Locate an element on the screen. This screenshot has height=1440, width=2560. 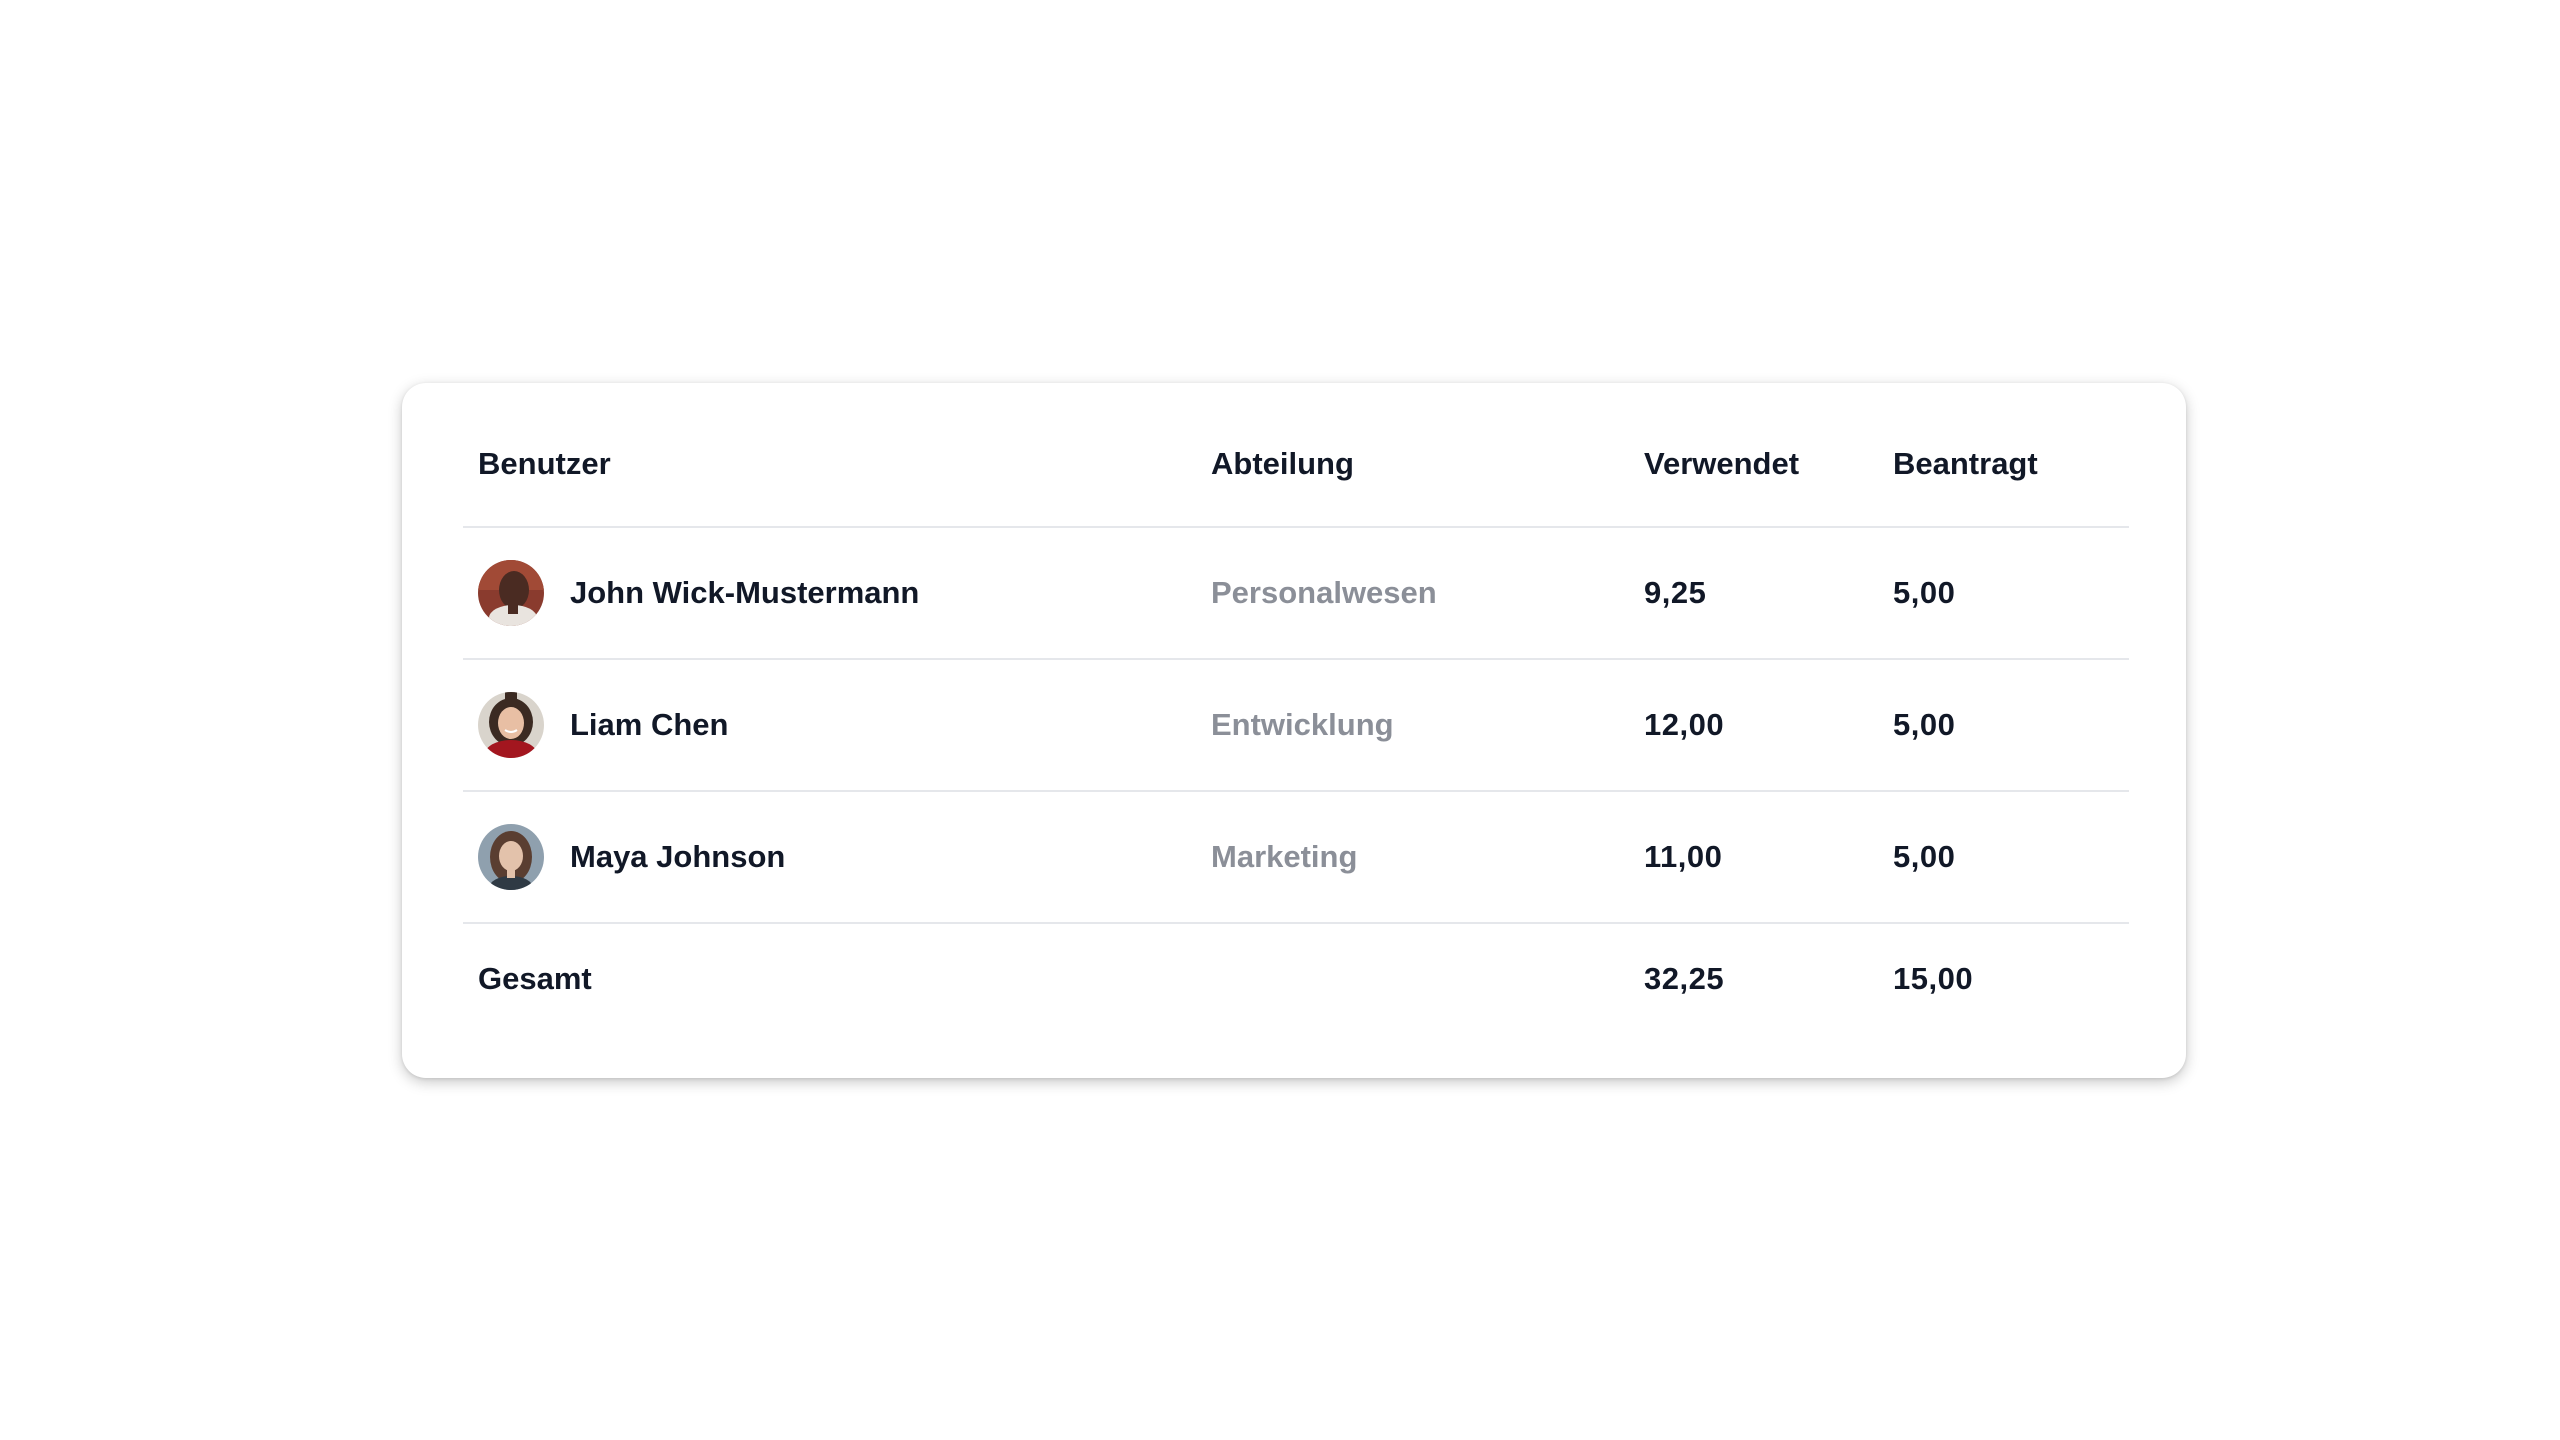
department-cell: Marketing is located at coordinates (1284, 856).